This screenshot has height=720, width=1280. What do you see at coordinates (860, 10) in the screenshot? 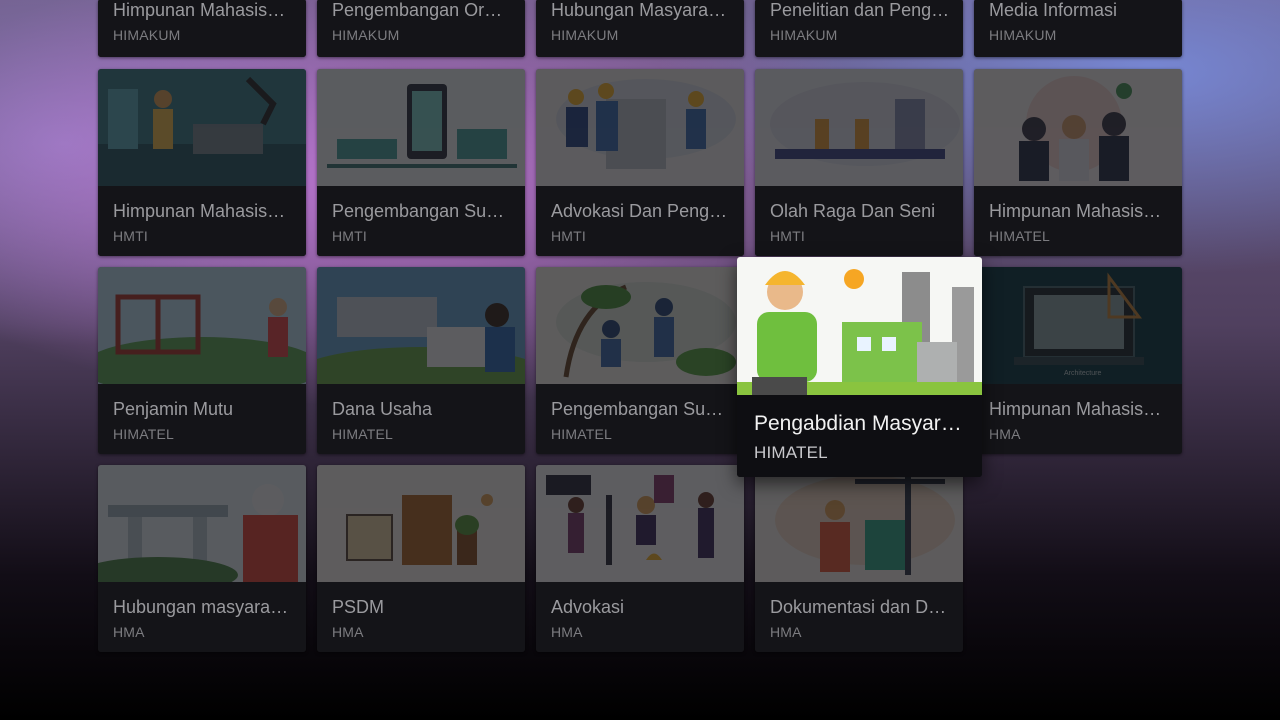
I see `card-title: Penelitian dan Pengembangan` at bounding box center [860, 10].